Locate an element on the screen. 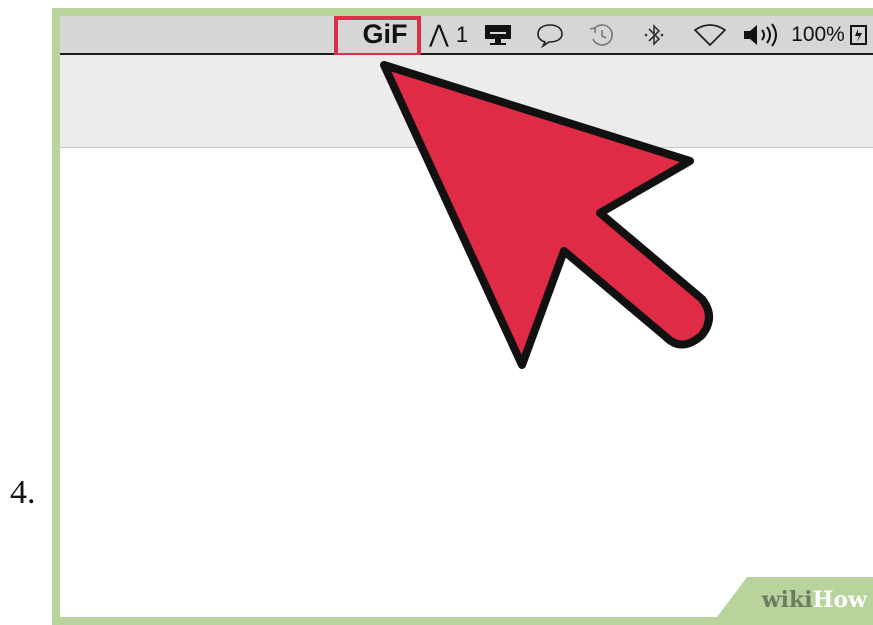 The width and height of the screenshot is (873, 625). gif-highlight-box is located at coordinates (377, 36).